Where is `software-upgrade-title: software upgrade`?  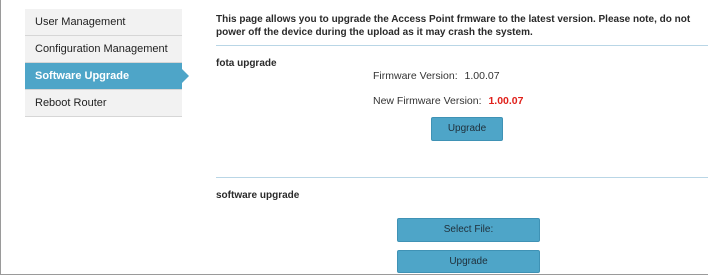 software-upgrade-title: software upgrade is located at coordinates (258, 195).